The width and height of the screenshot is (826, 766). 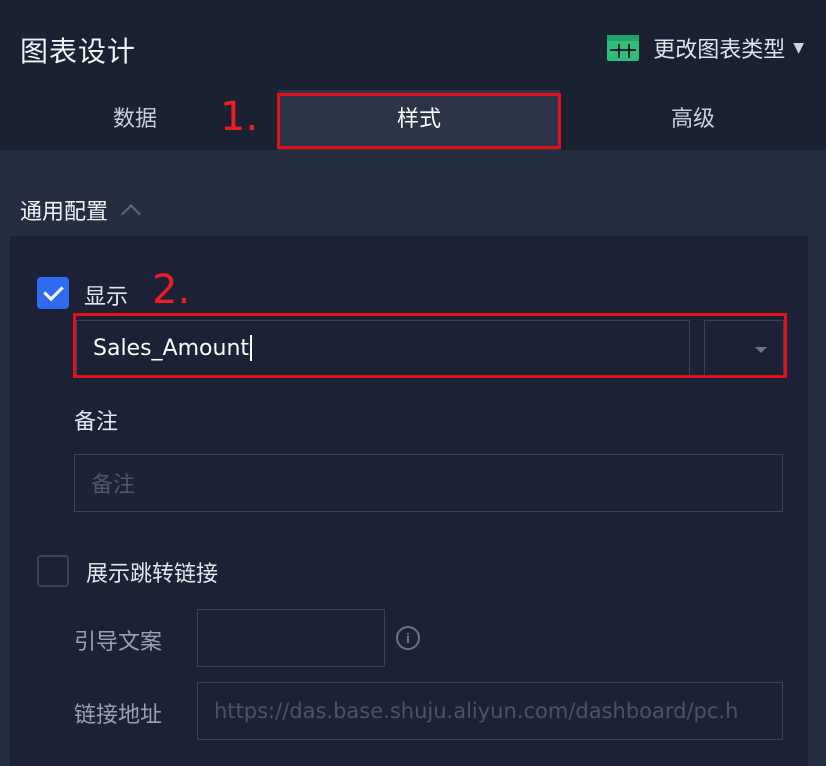 I want to click on display-checkbox, so click(x=53, y=293).